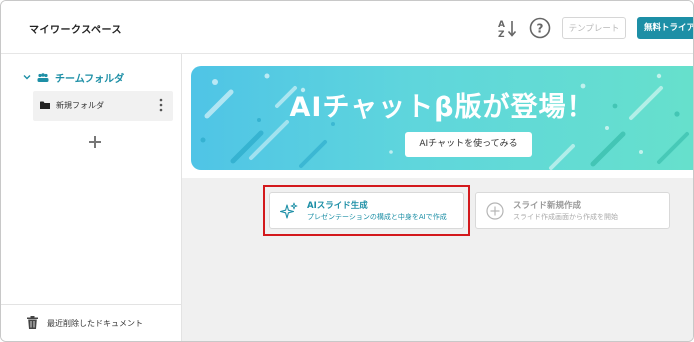 The image size is (694, 342). Describe the element at coordinates (95, 323) in the screenshot. I see `recently-deleted-label: 最近削除したドキュメント` at that location.